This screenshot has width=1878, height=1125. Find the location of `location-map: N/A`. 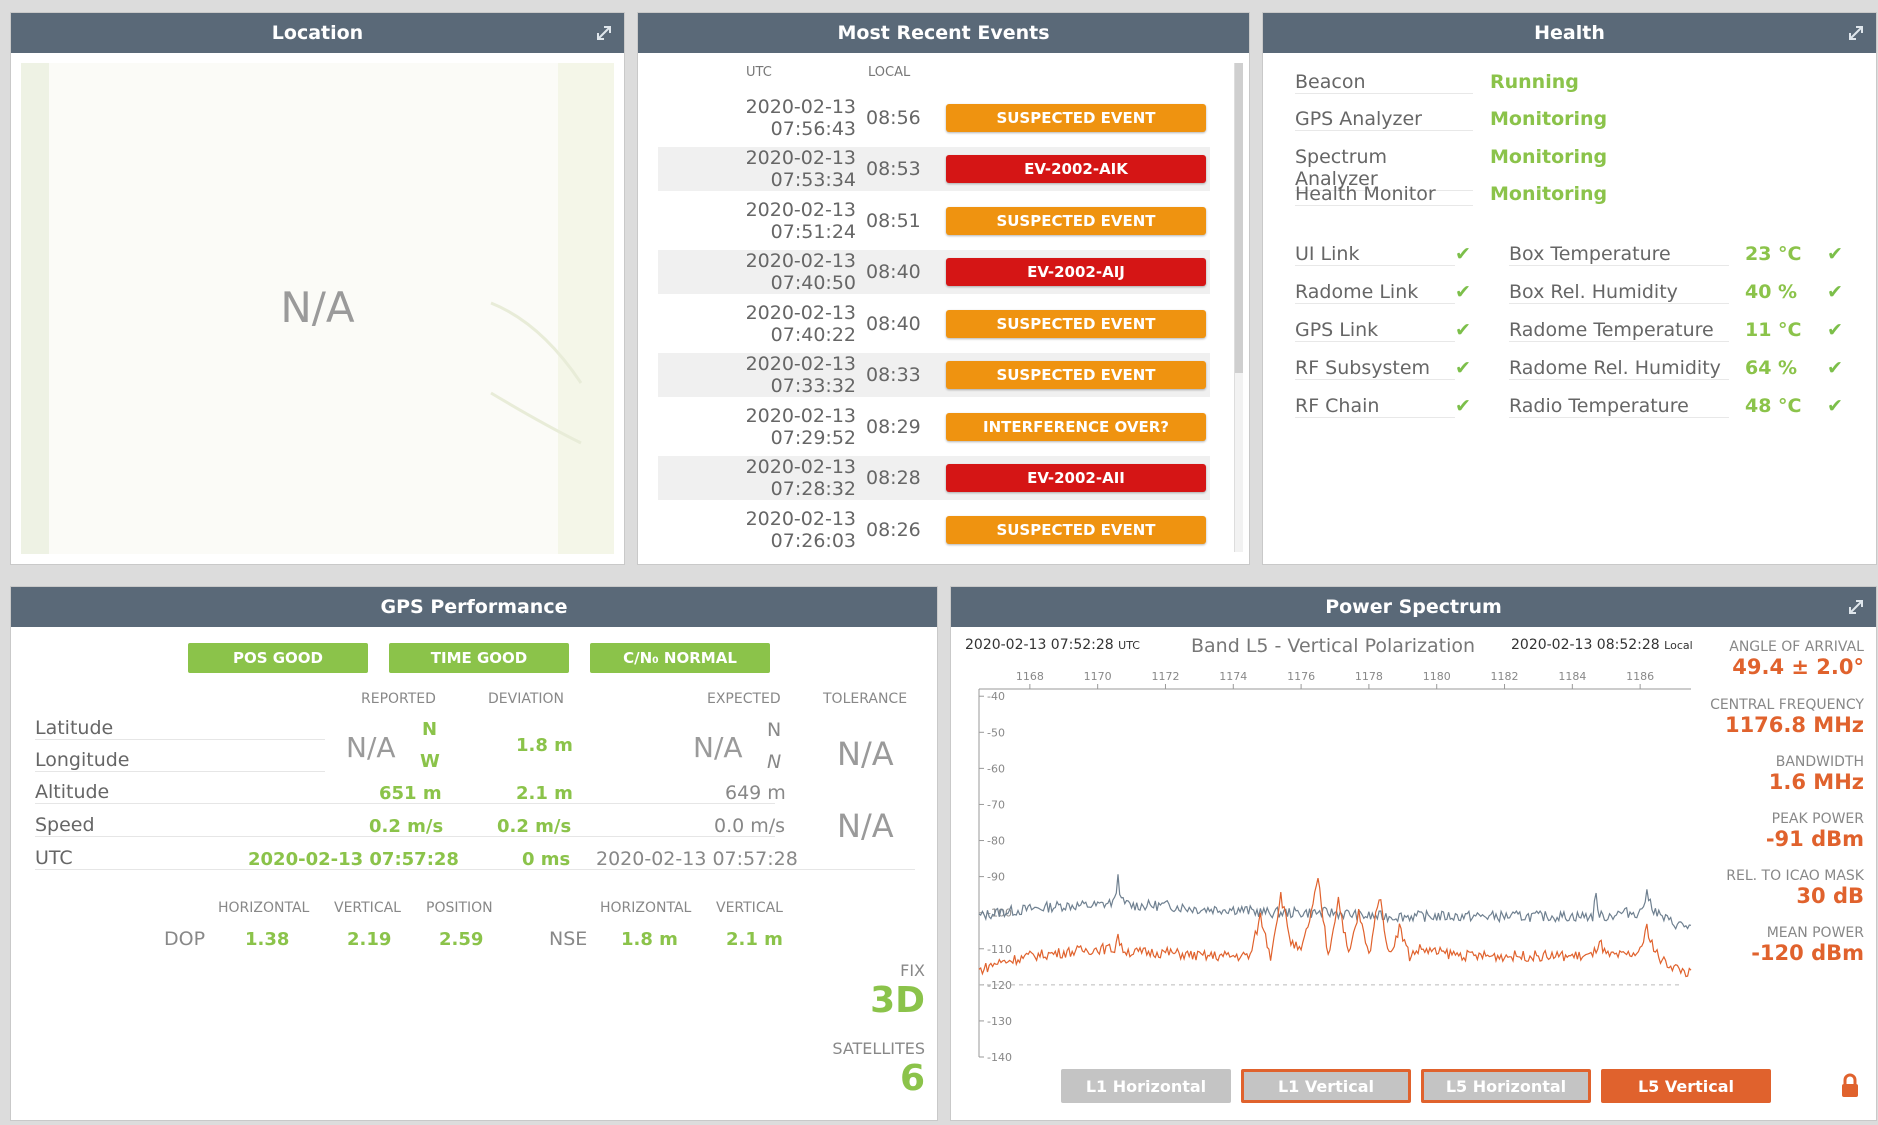

location-map: N/A is located at coordinates (317, 308).